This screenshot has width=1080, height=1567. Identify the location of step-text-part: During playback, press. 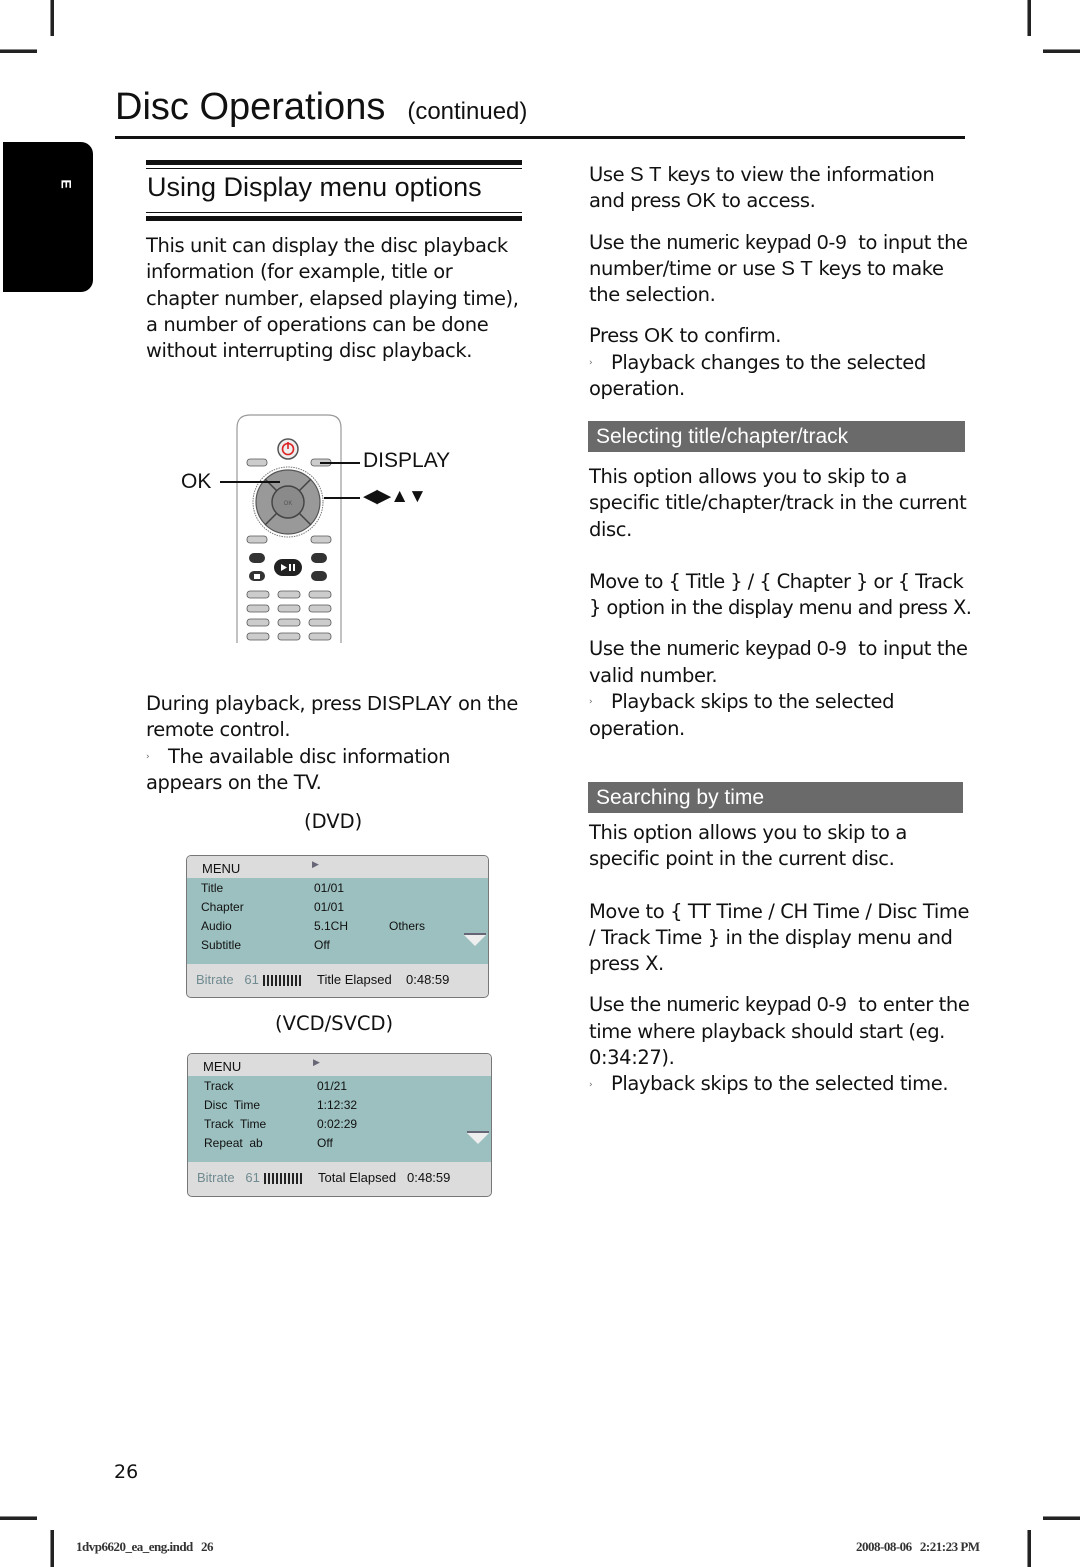
(257, 703).